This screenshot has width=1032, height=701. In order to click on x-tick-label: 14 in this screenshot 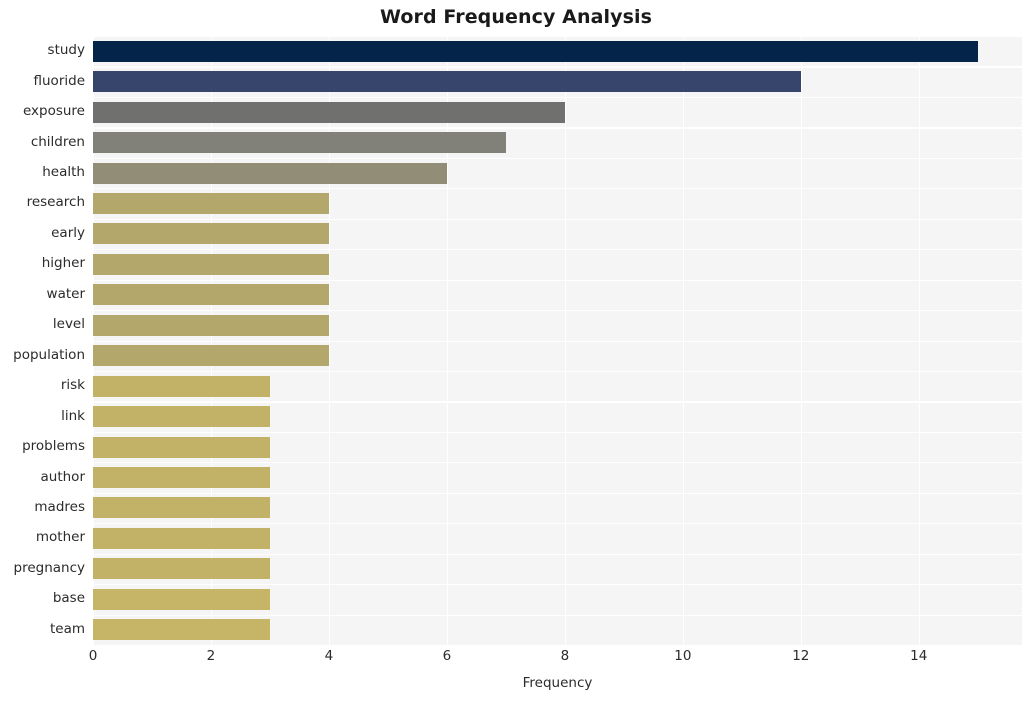, I will do `click(919, 656)`.